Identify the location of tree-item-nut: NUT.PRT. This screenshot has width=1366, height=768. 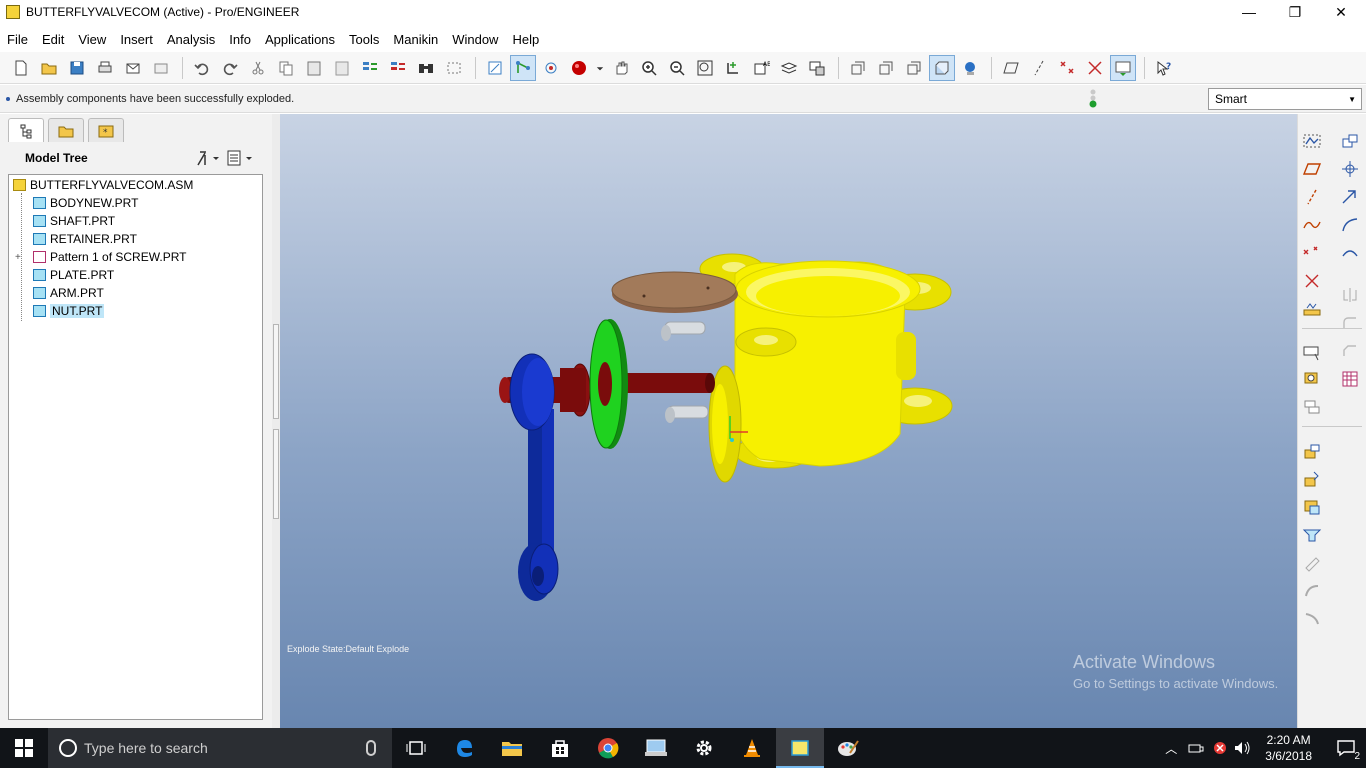
(69, 311).